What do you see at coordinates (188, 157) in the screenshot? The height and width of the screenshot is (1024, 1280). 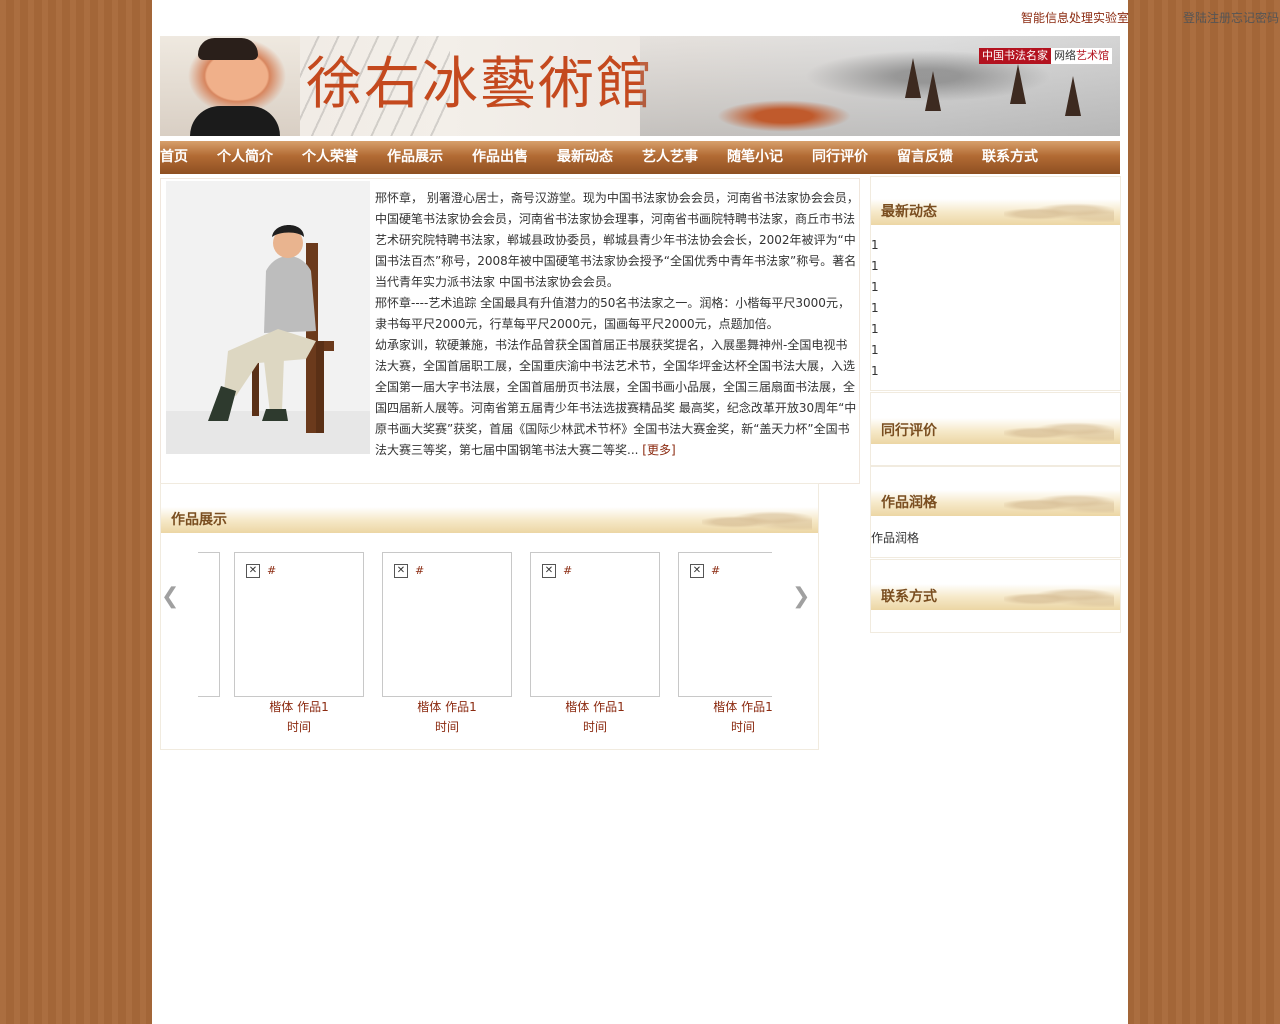 I see `nav-home: 首页` at bounding box center [188, 157].